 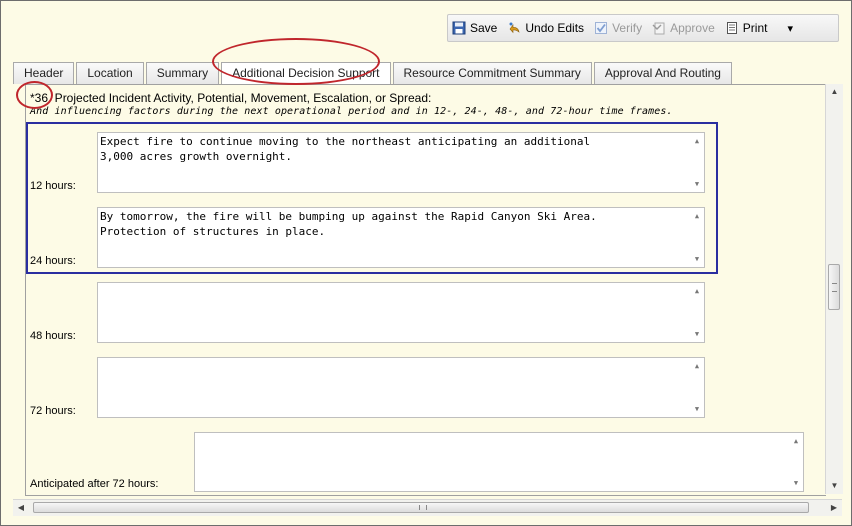 What do you see at coordinates (53, 336) in the screenshot?
I see `row-label-48-hours: 48 hours:` at bounding box center [53, 336].